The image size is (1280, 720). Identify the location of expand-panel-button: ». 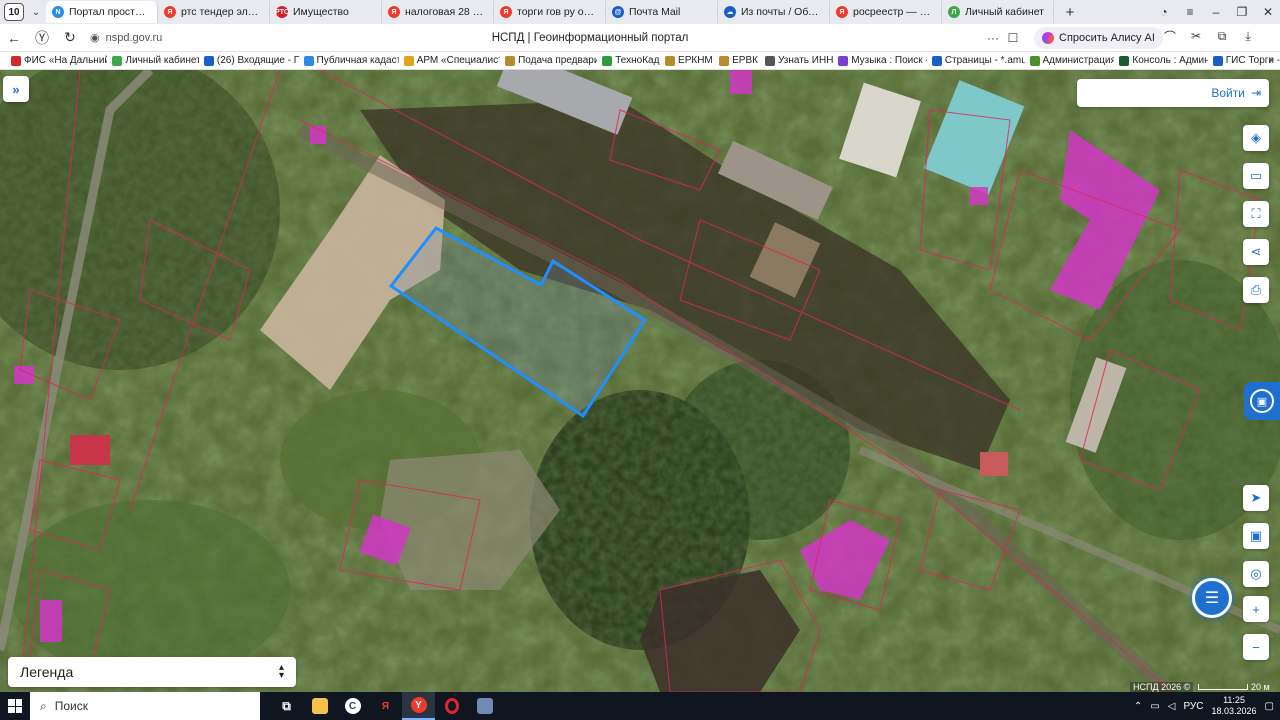
(16, 89).